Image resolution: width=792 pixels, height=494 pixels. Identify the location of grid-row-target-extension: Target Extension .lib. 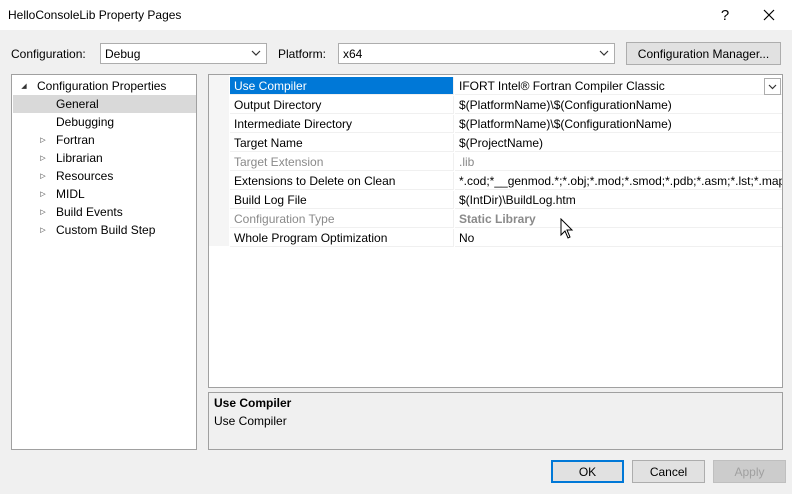
(495, 162).